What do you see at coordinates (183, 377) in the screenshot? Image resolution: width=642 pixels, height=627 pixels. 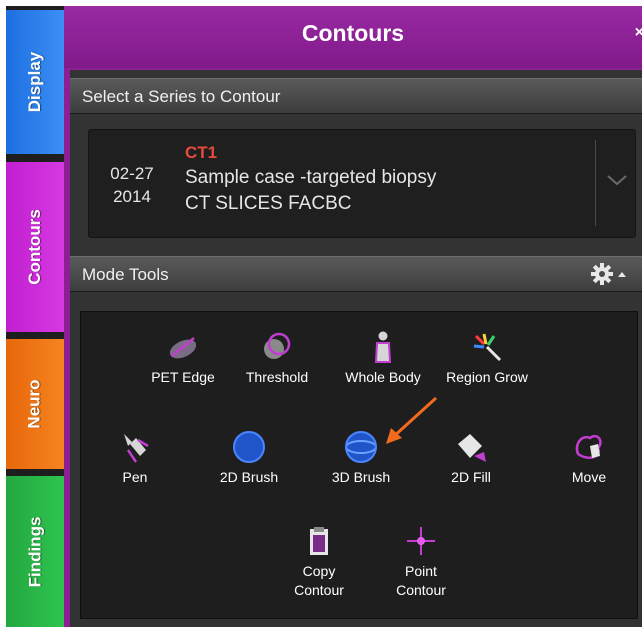 I see `tool-label: PET Edge` at bounding box center [183, 377].